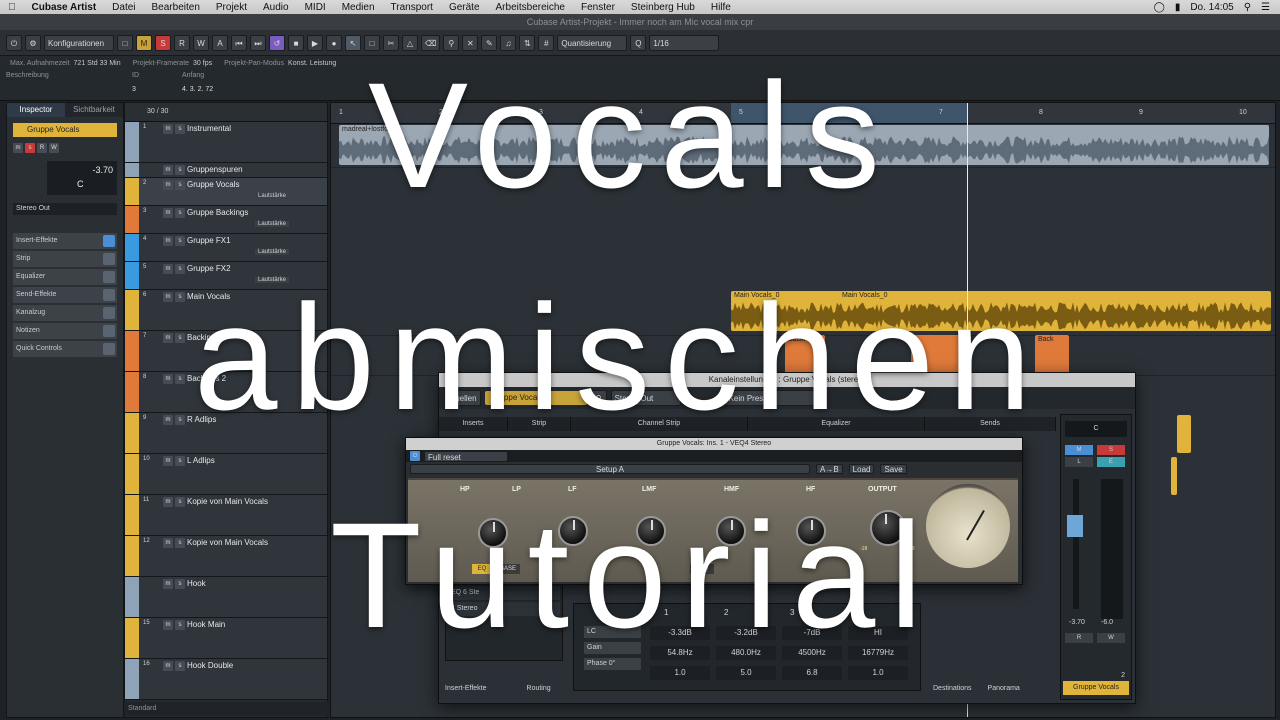 This screenshot has height=720, width=1280. I want to click on quantize-dropdown: Quantisierung, so click(592, 42).